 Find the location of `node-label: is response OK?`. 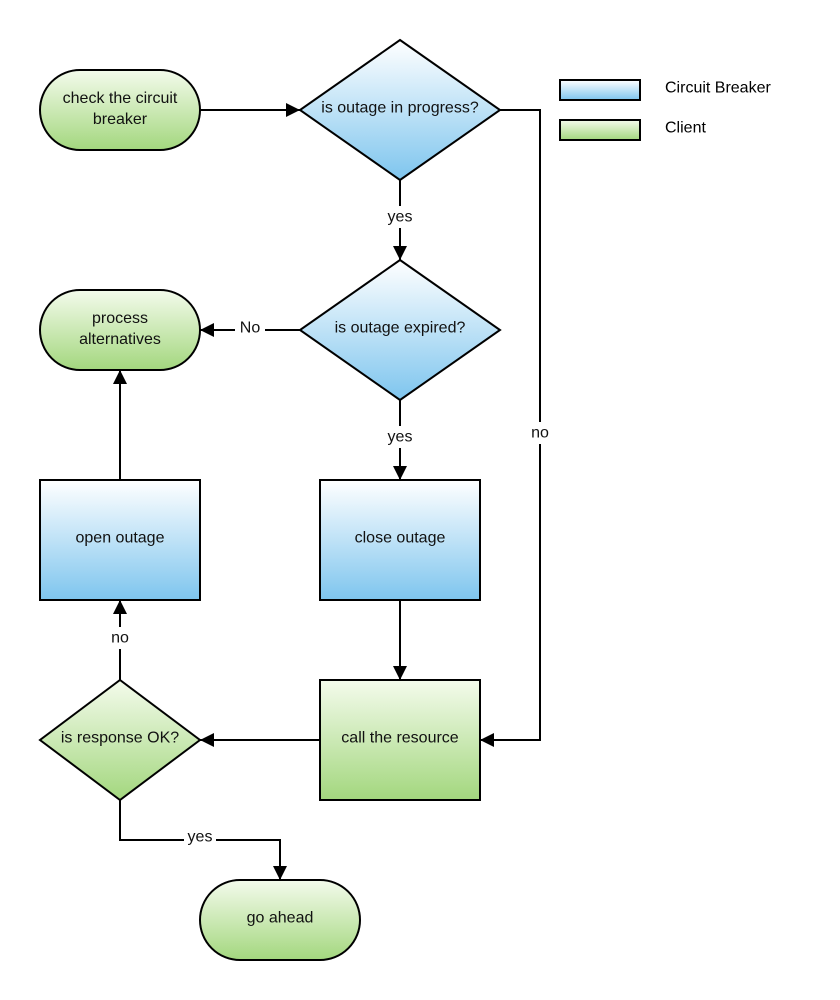

node-label: is response OK? is located at coordinates (120, 738).